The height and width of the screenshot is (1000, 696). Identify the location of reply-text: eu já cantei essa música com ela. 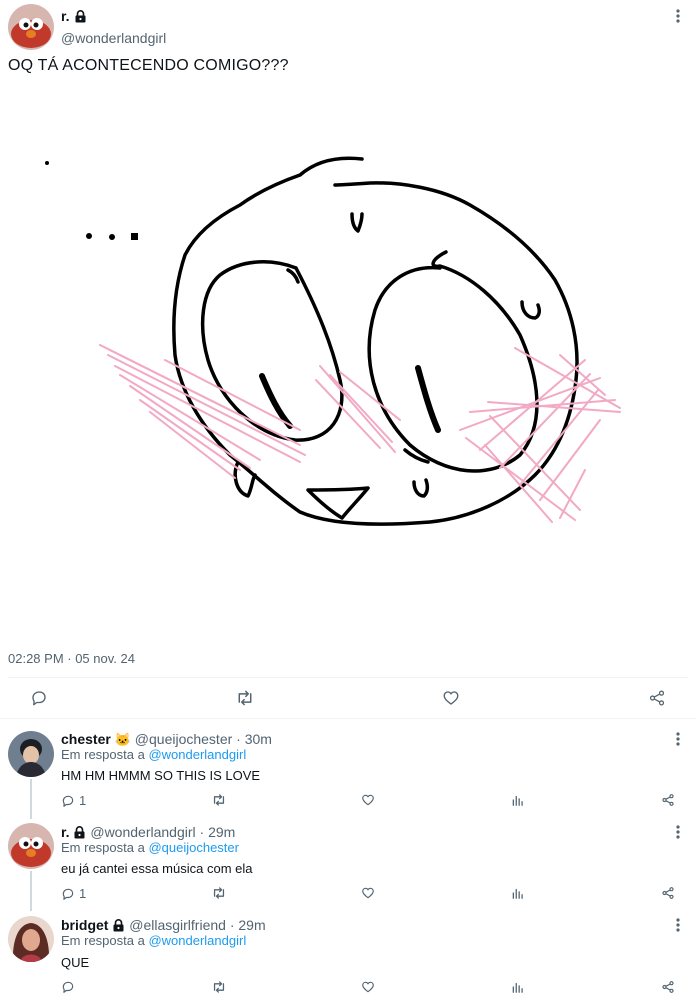
(157, 868).